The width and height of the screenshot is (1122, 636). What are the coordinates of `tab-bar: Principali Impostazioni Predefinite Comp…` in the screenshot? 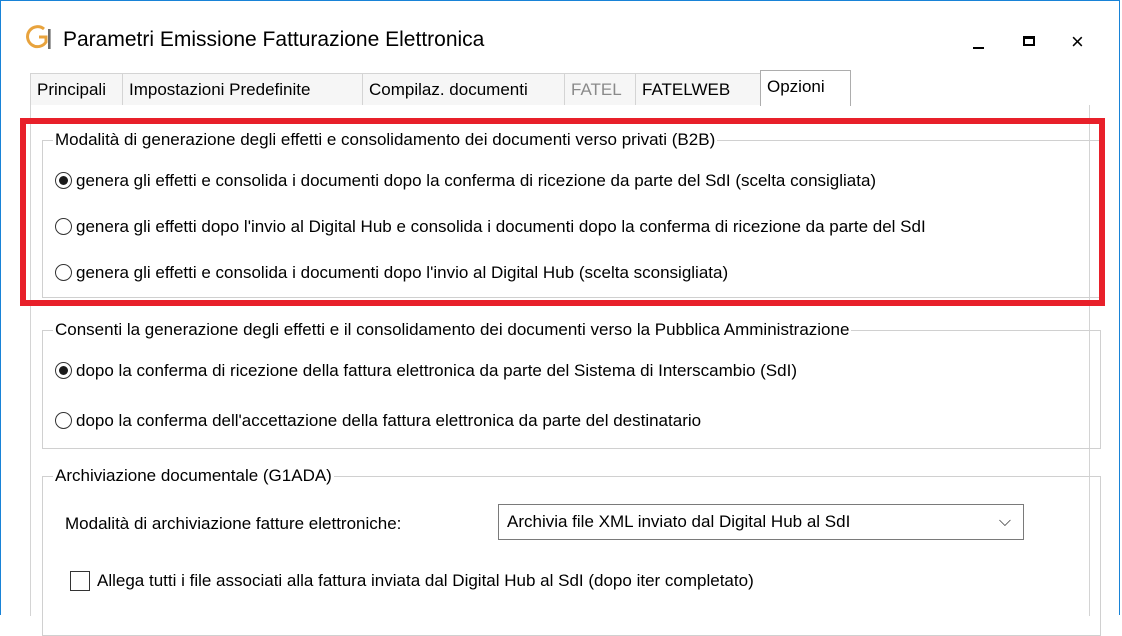 It's located at (560, 88).